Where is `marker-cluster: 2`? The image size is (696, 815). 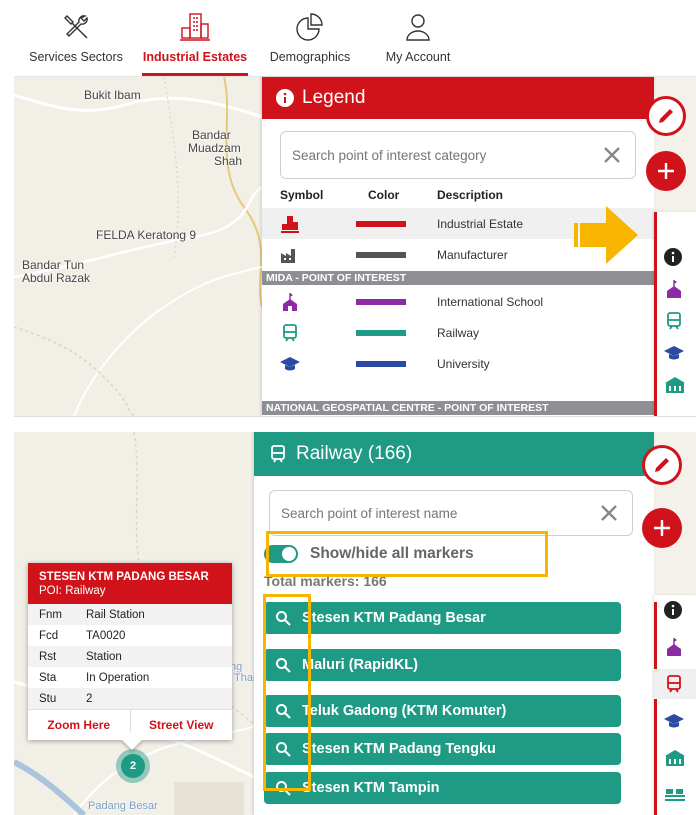
marker-cluster: 2 is located at coordinates (133, 766).